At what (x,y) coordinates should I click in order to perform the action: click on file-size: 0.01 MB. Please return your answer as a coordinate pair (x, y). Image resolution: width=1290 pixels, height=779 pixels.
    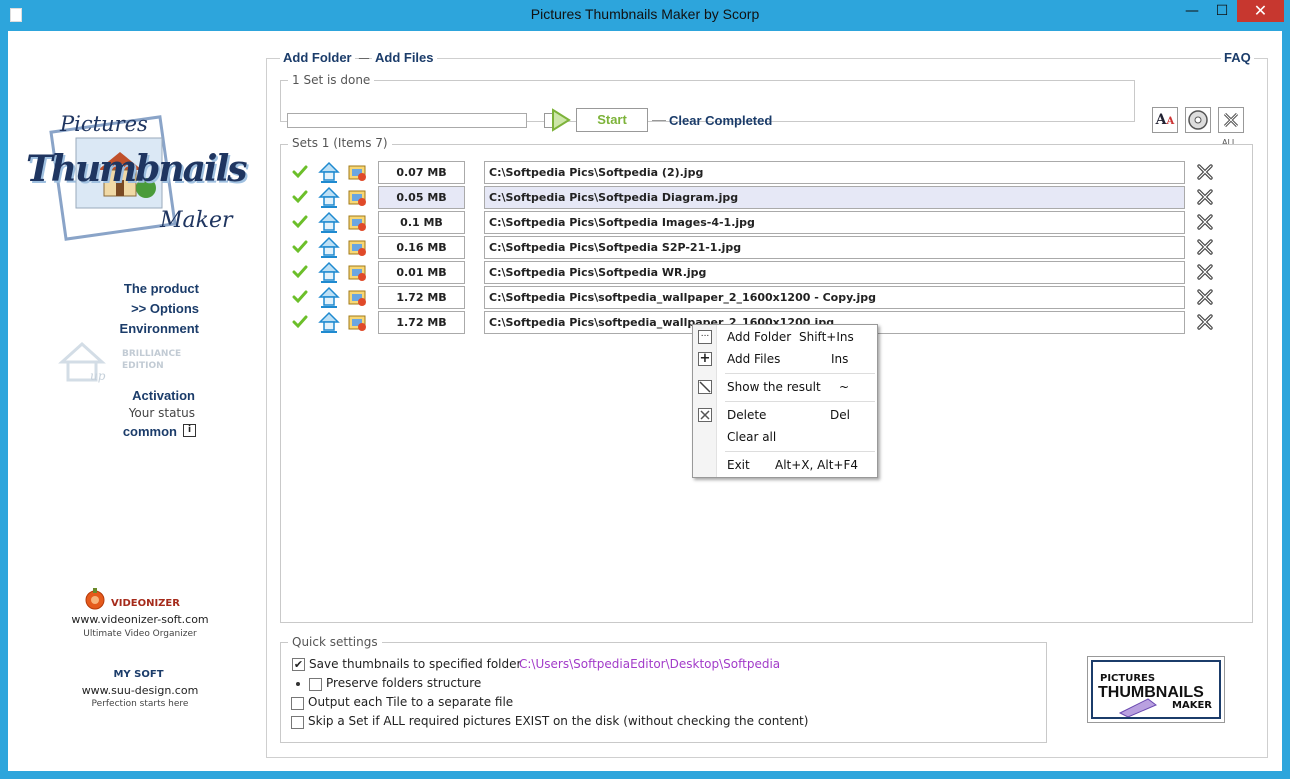
    Looking at the image, I should click on (421, 272).